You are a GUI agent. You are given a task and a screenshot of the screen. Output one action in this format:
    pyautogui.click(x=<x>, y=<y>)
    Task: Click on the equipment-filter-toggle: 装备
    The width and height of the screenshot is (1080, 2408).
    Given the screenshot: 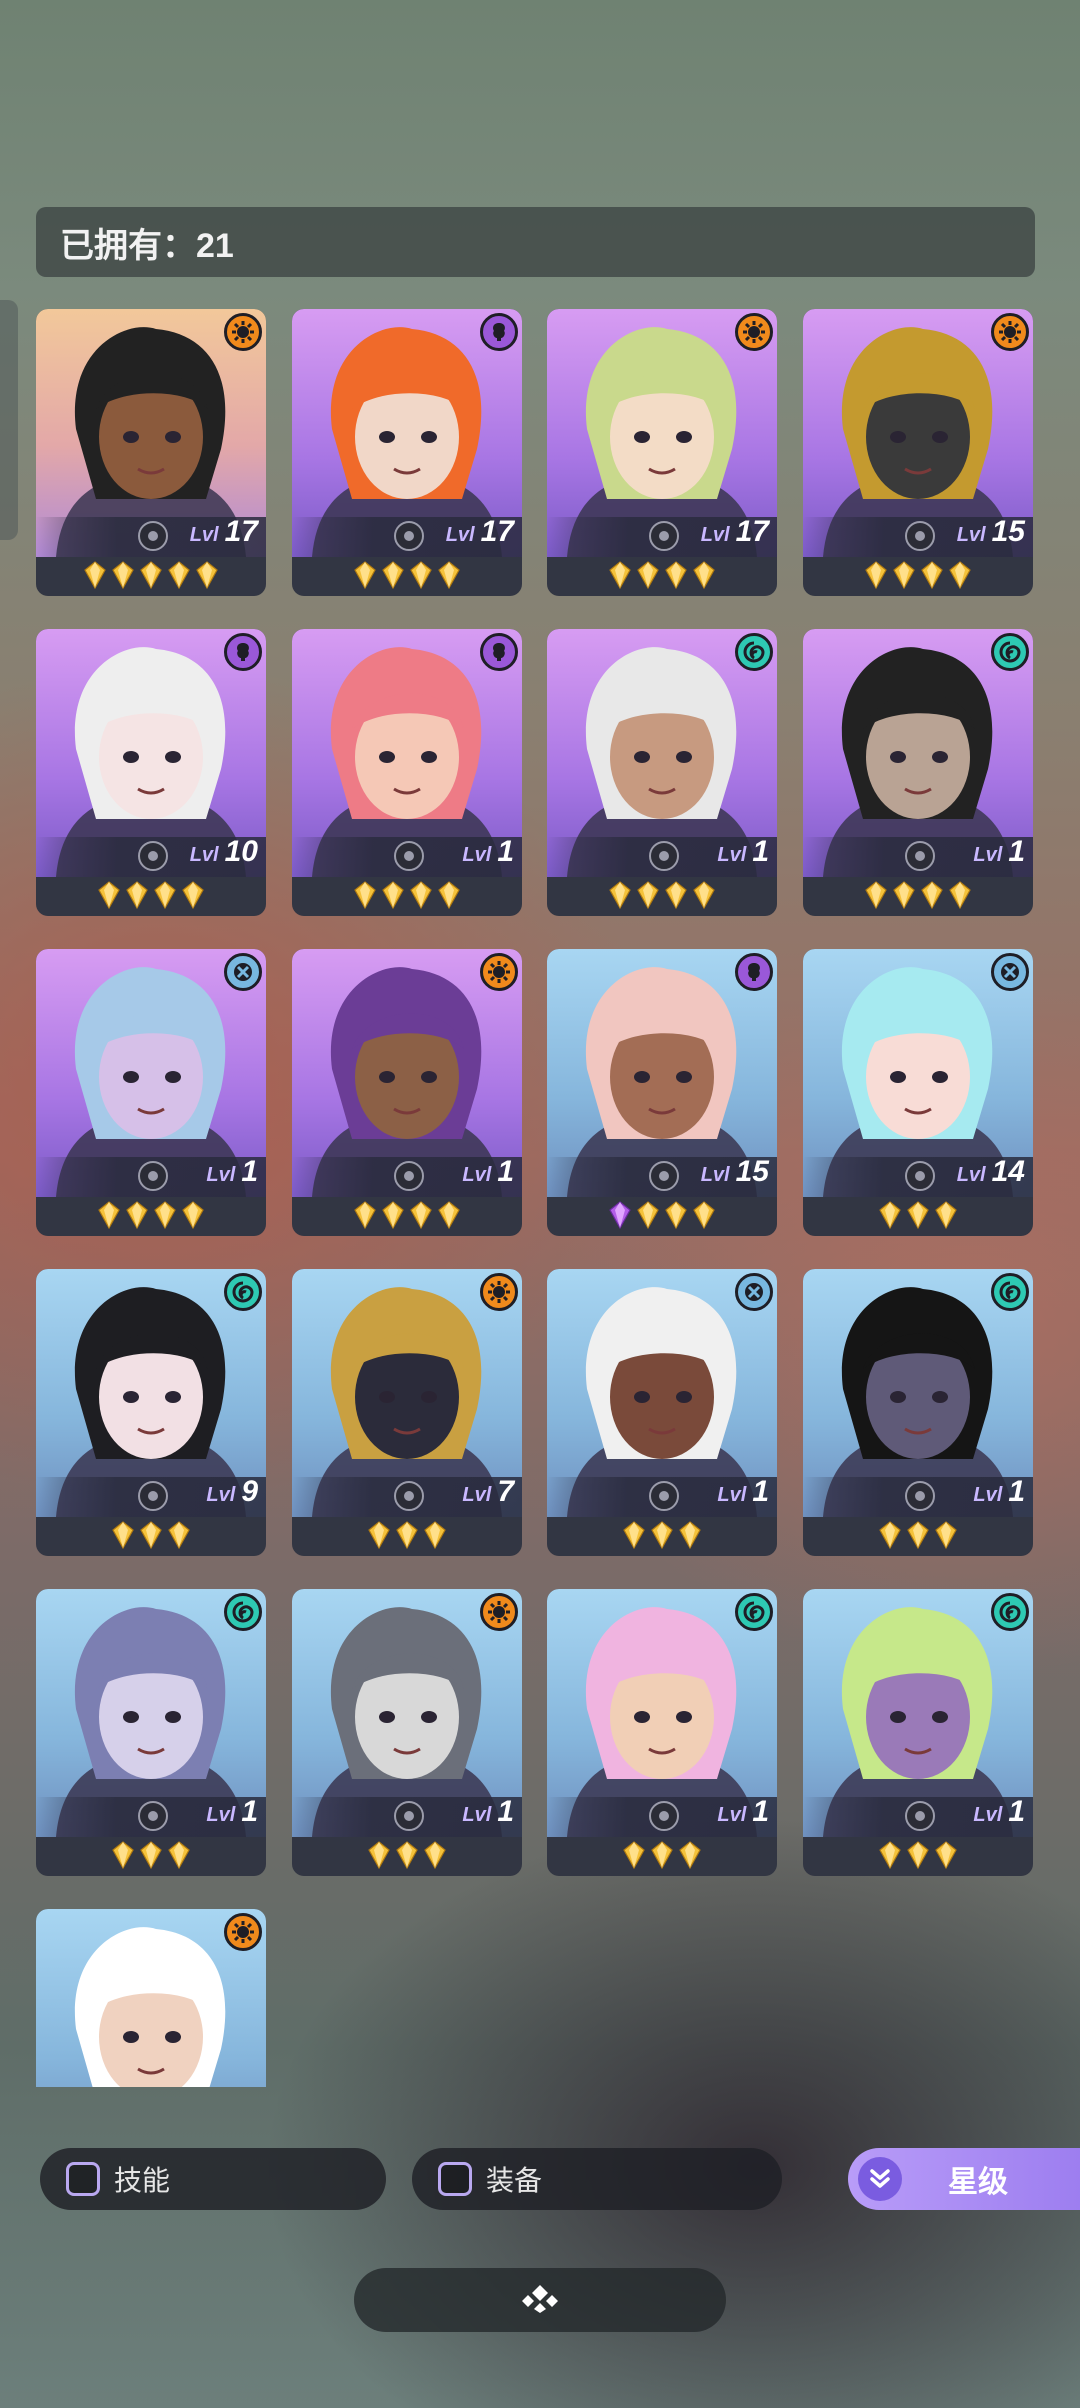 What is the action you would take?
    pyautogui.click(x=597, y=2179)
    